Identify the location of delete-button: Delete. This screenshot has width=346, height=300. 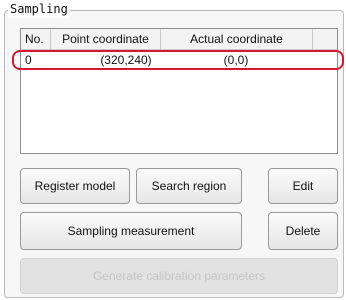
(303, 231).